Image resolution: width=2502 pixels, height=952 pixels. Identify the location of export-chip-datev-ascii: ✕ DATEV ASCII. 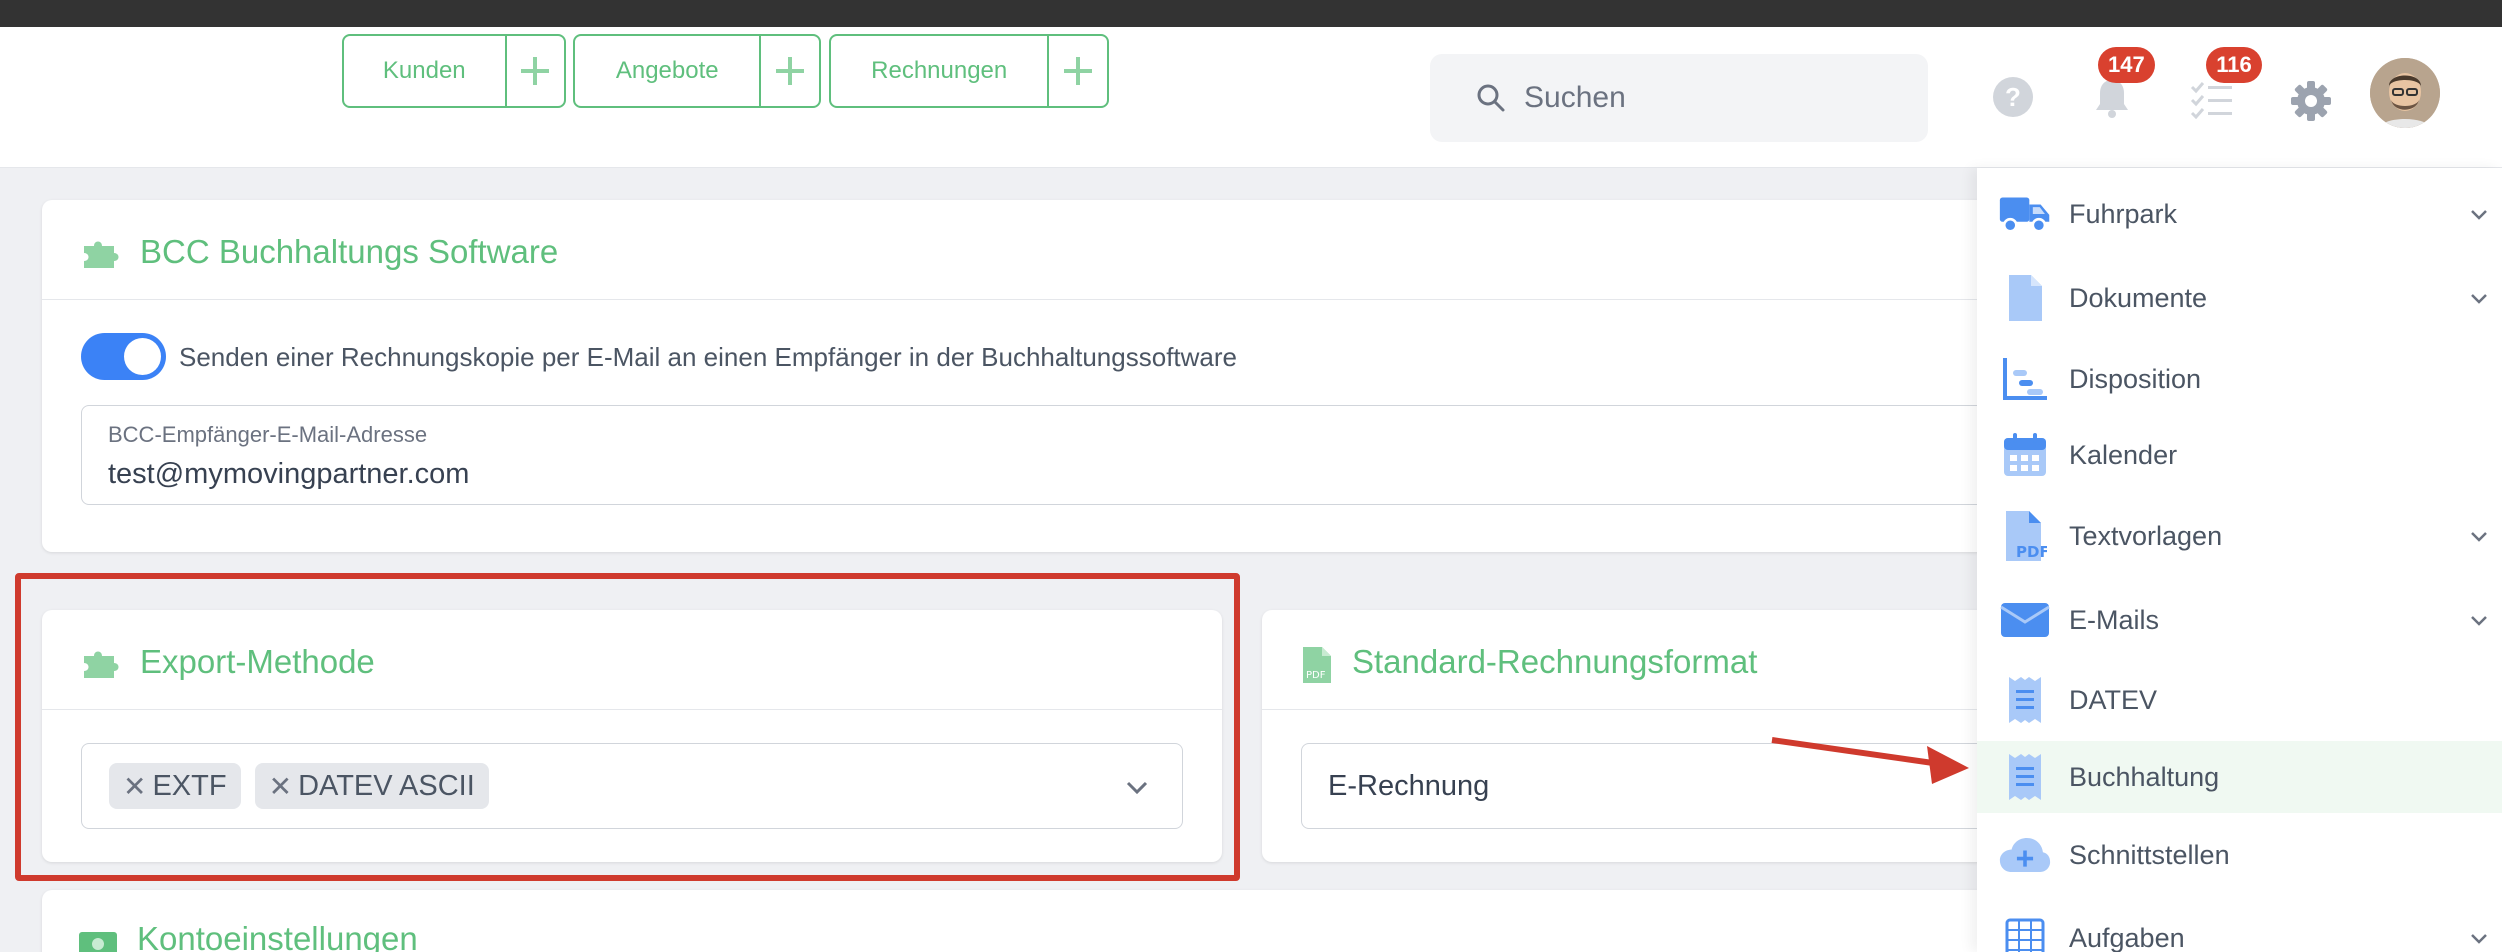
(371, 786).